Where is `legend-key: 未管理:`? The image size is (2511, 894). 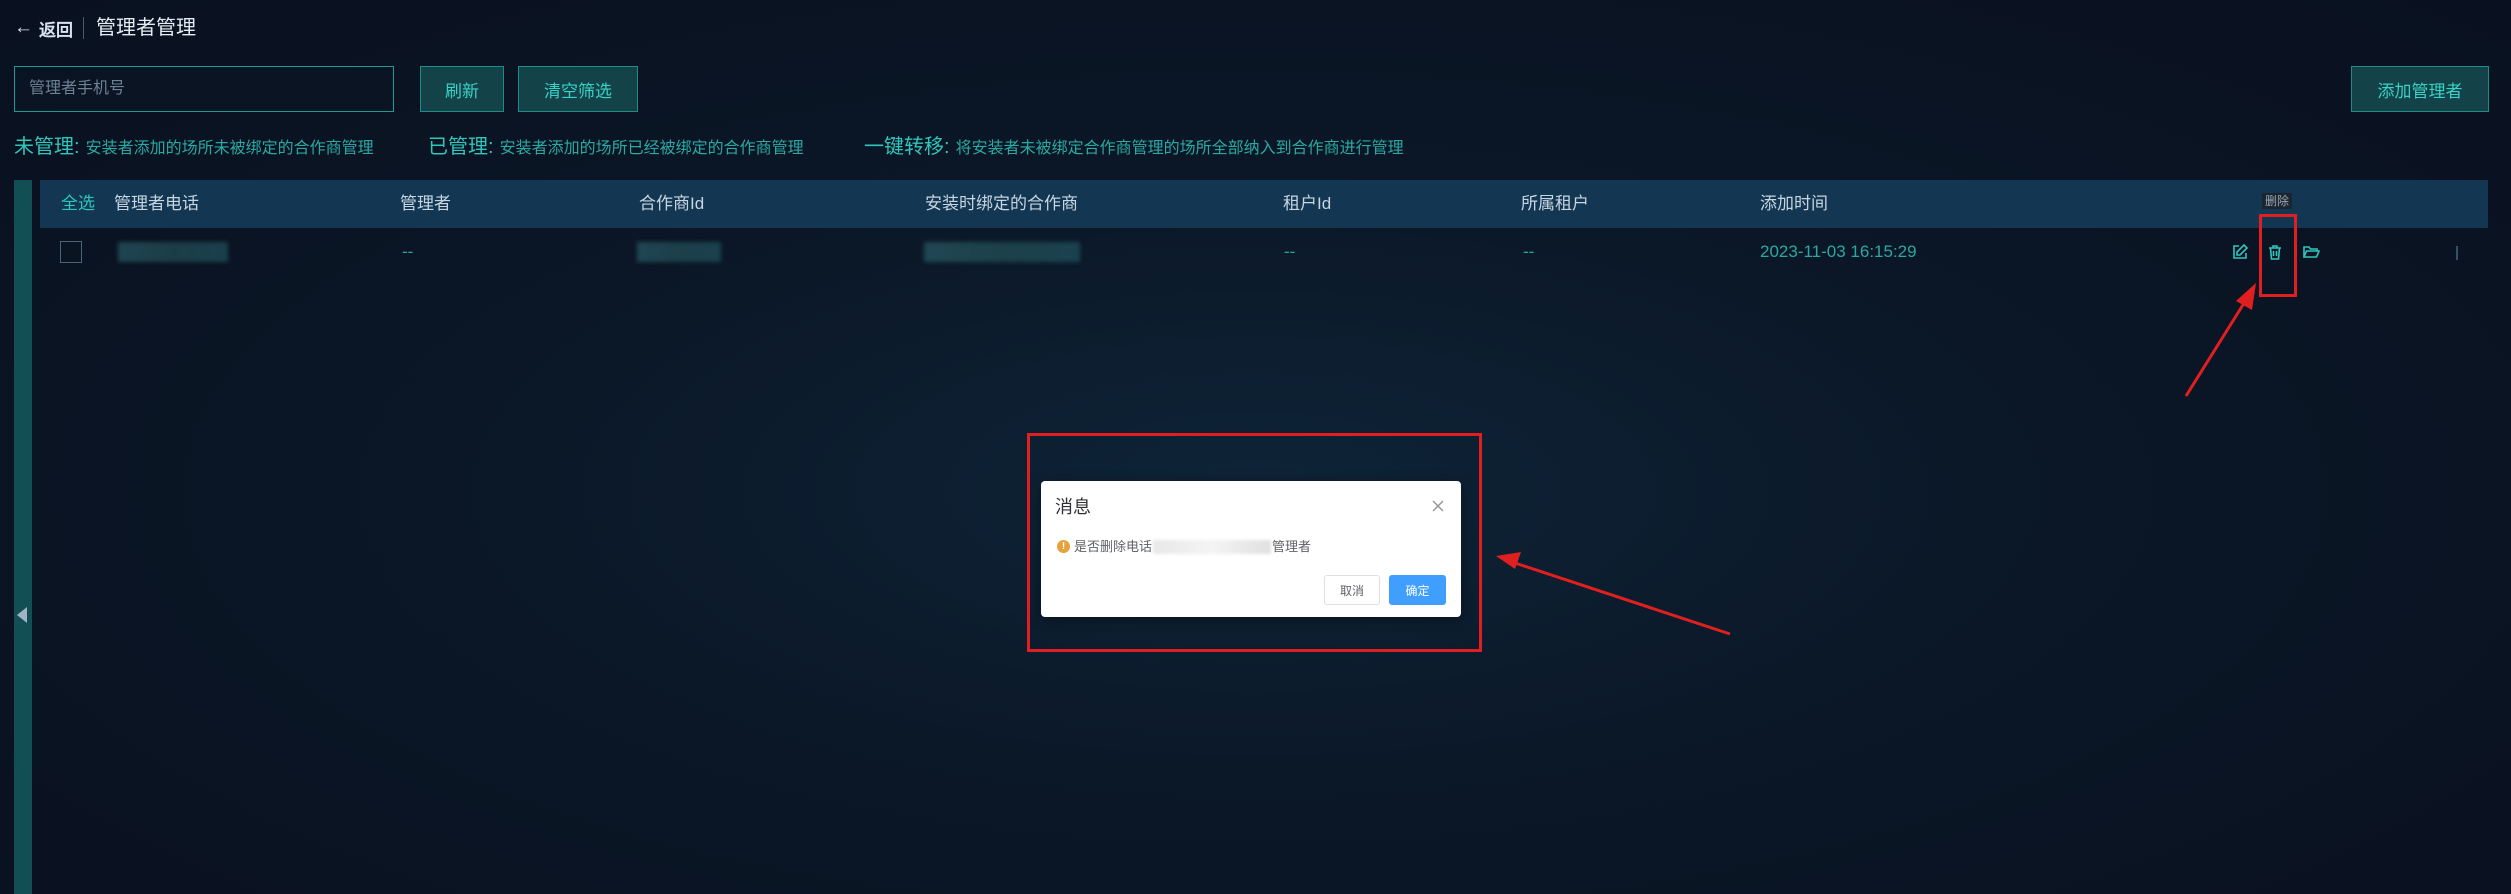 legend-key: 未管理: is located at coordinates (47, 147).